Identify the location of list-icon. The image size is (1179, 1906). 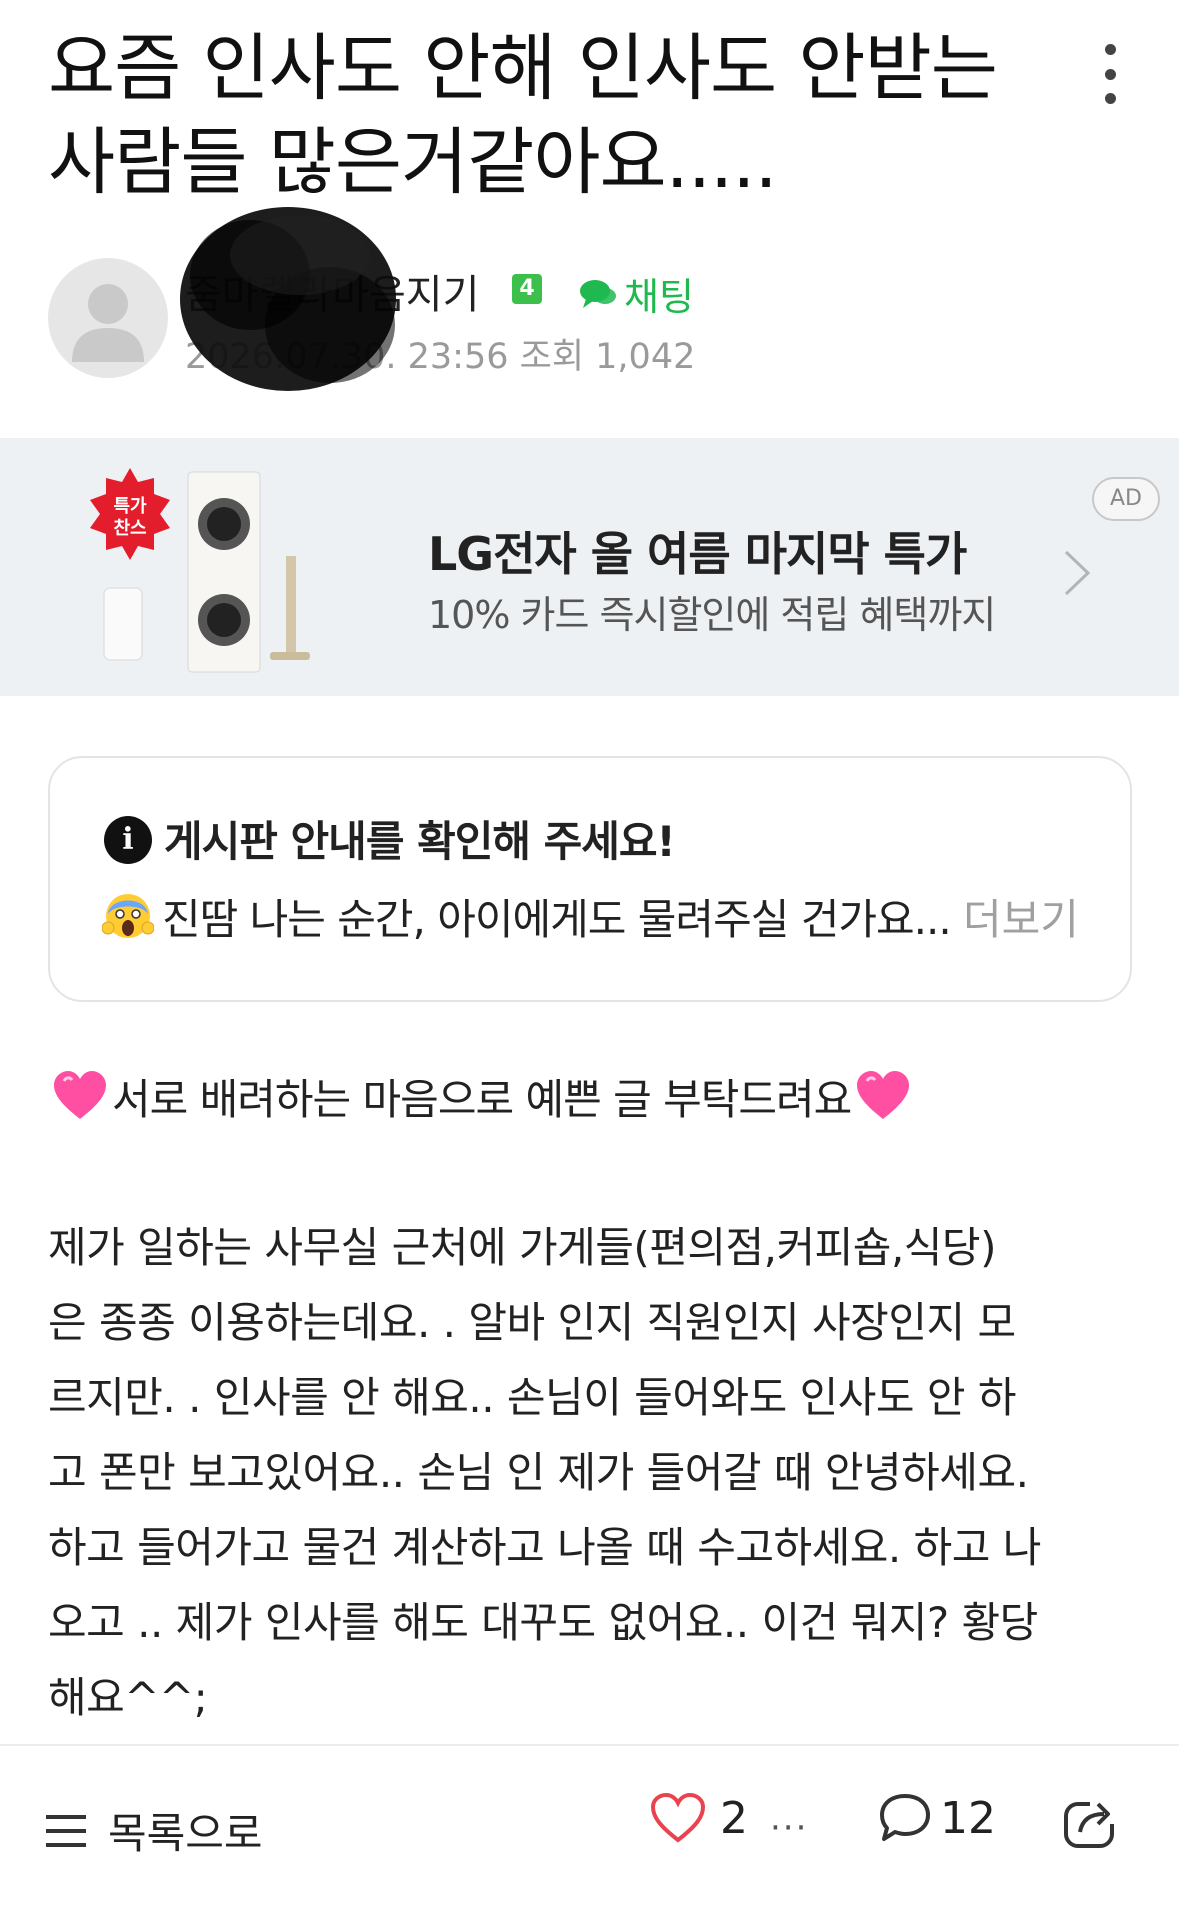
(66, 1830).